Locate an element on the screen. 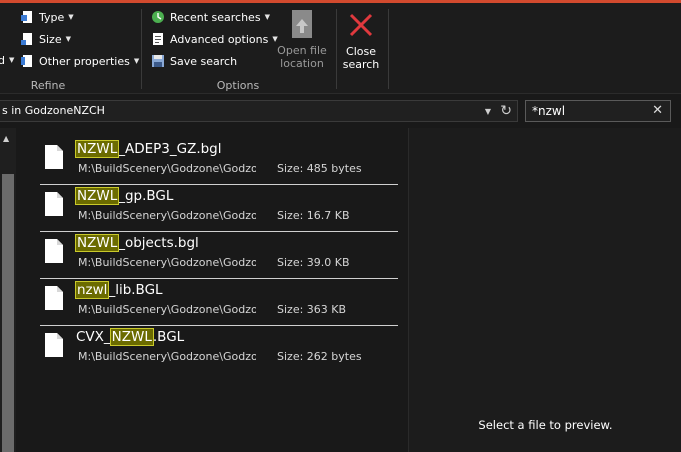 The height and width of the screenshot is (452, 681). refresh-icon: ↻ is located at coordinates (506, 111).